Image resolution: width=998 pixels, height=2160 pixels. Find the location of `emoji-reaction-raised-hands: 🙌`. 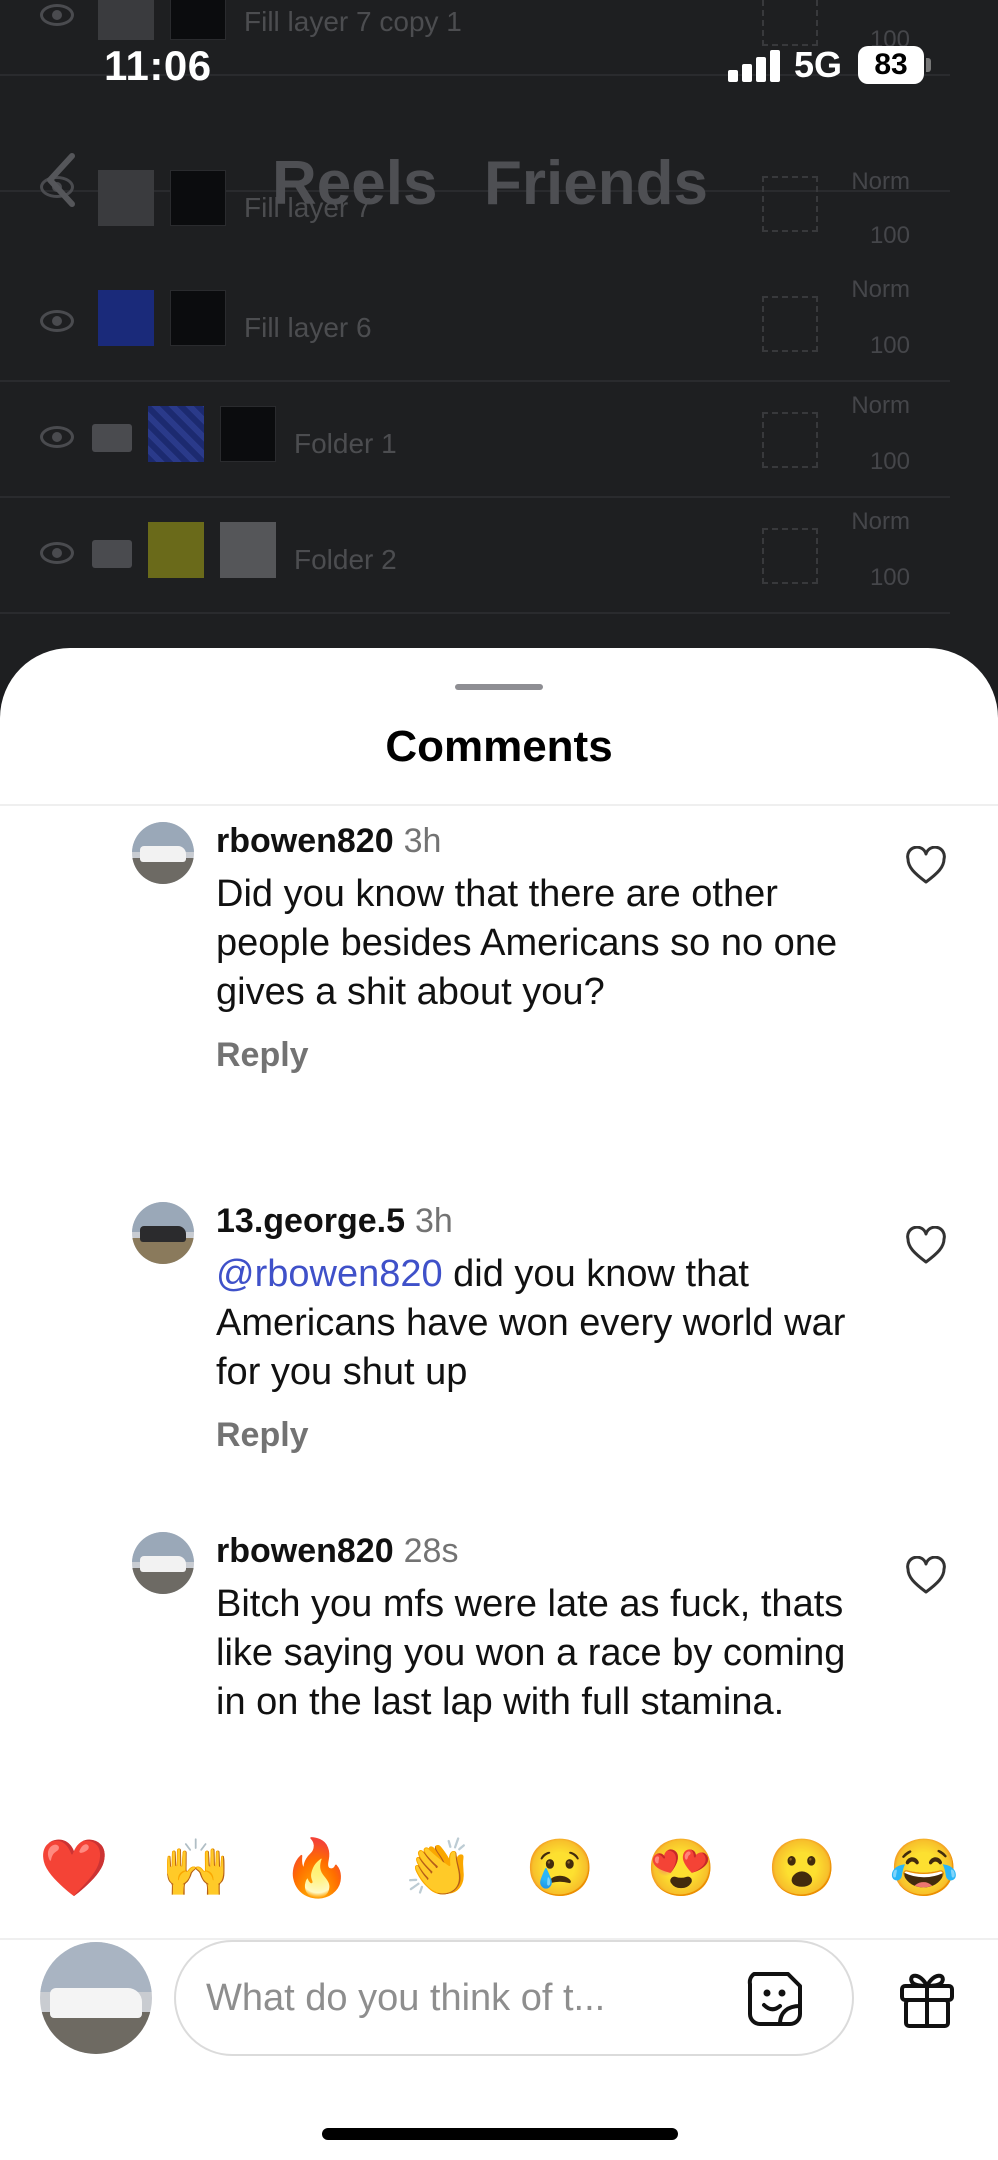

emoji-reaction-raised-hands: 🙌 is located at coordinates (196, 1868).